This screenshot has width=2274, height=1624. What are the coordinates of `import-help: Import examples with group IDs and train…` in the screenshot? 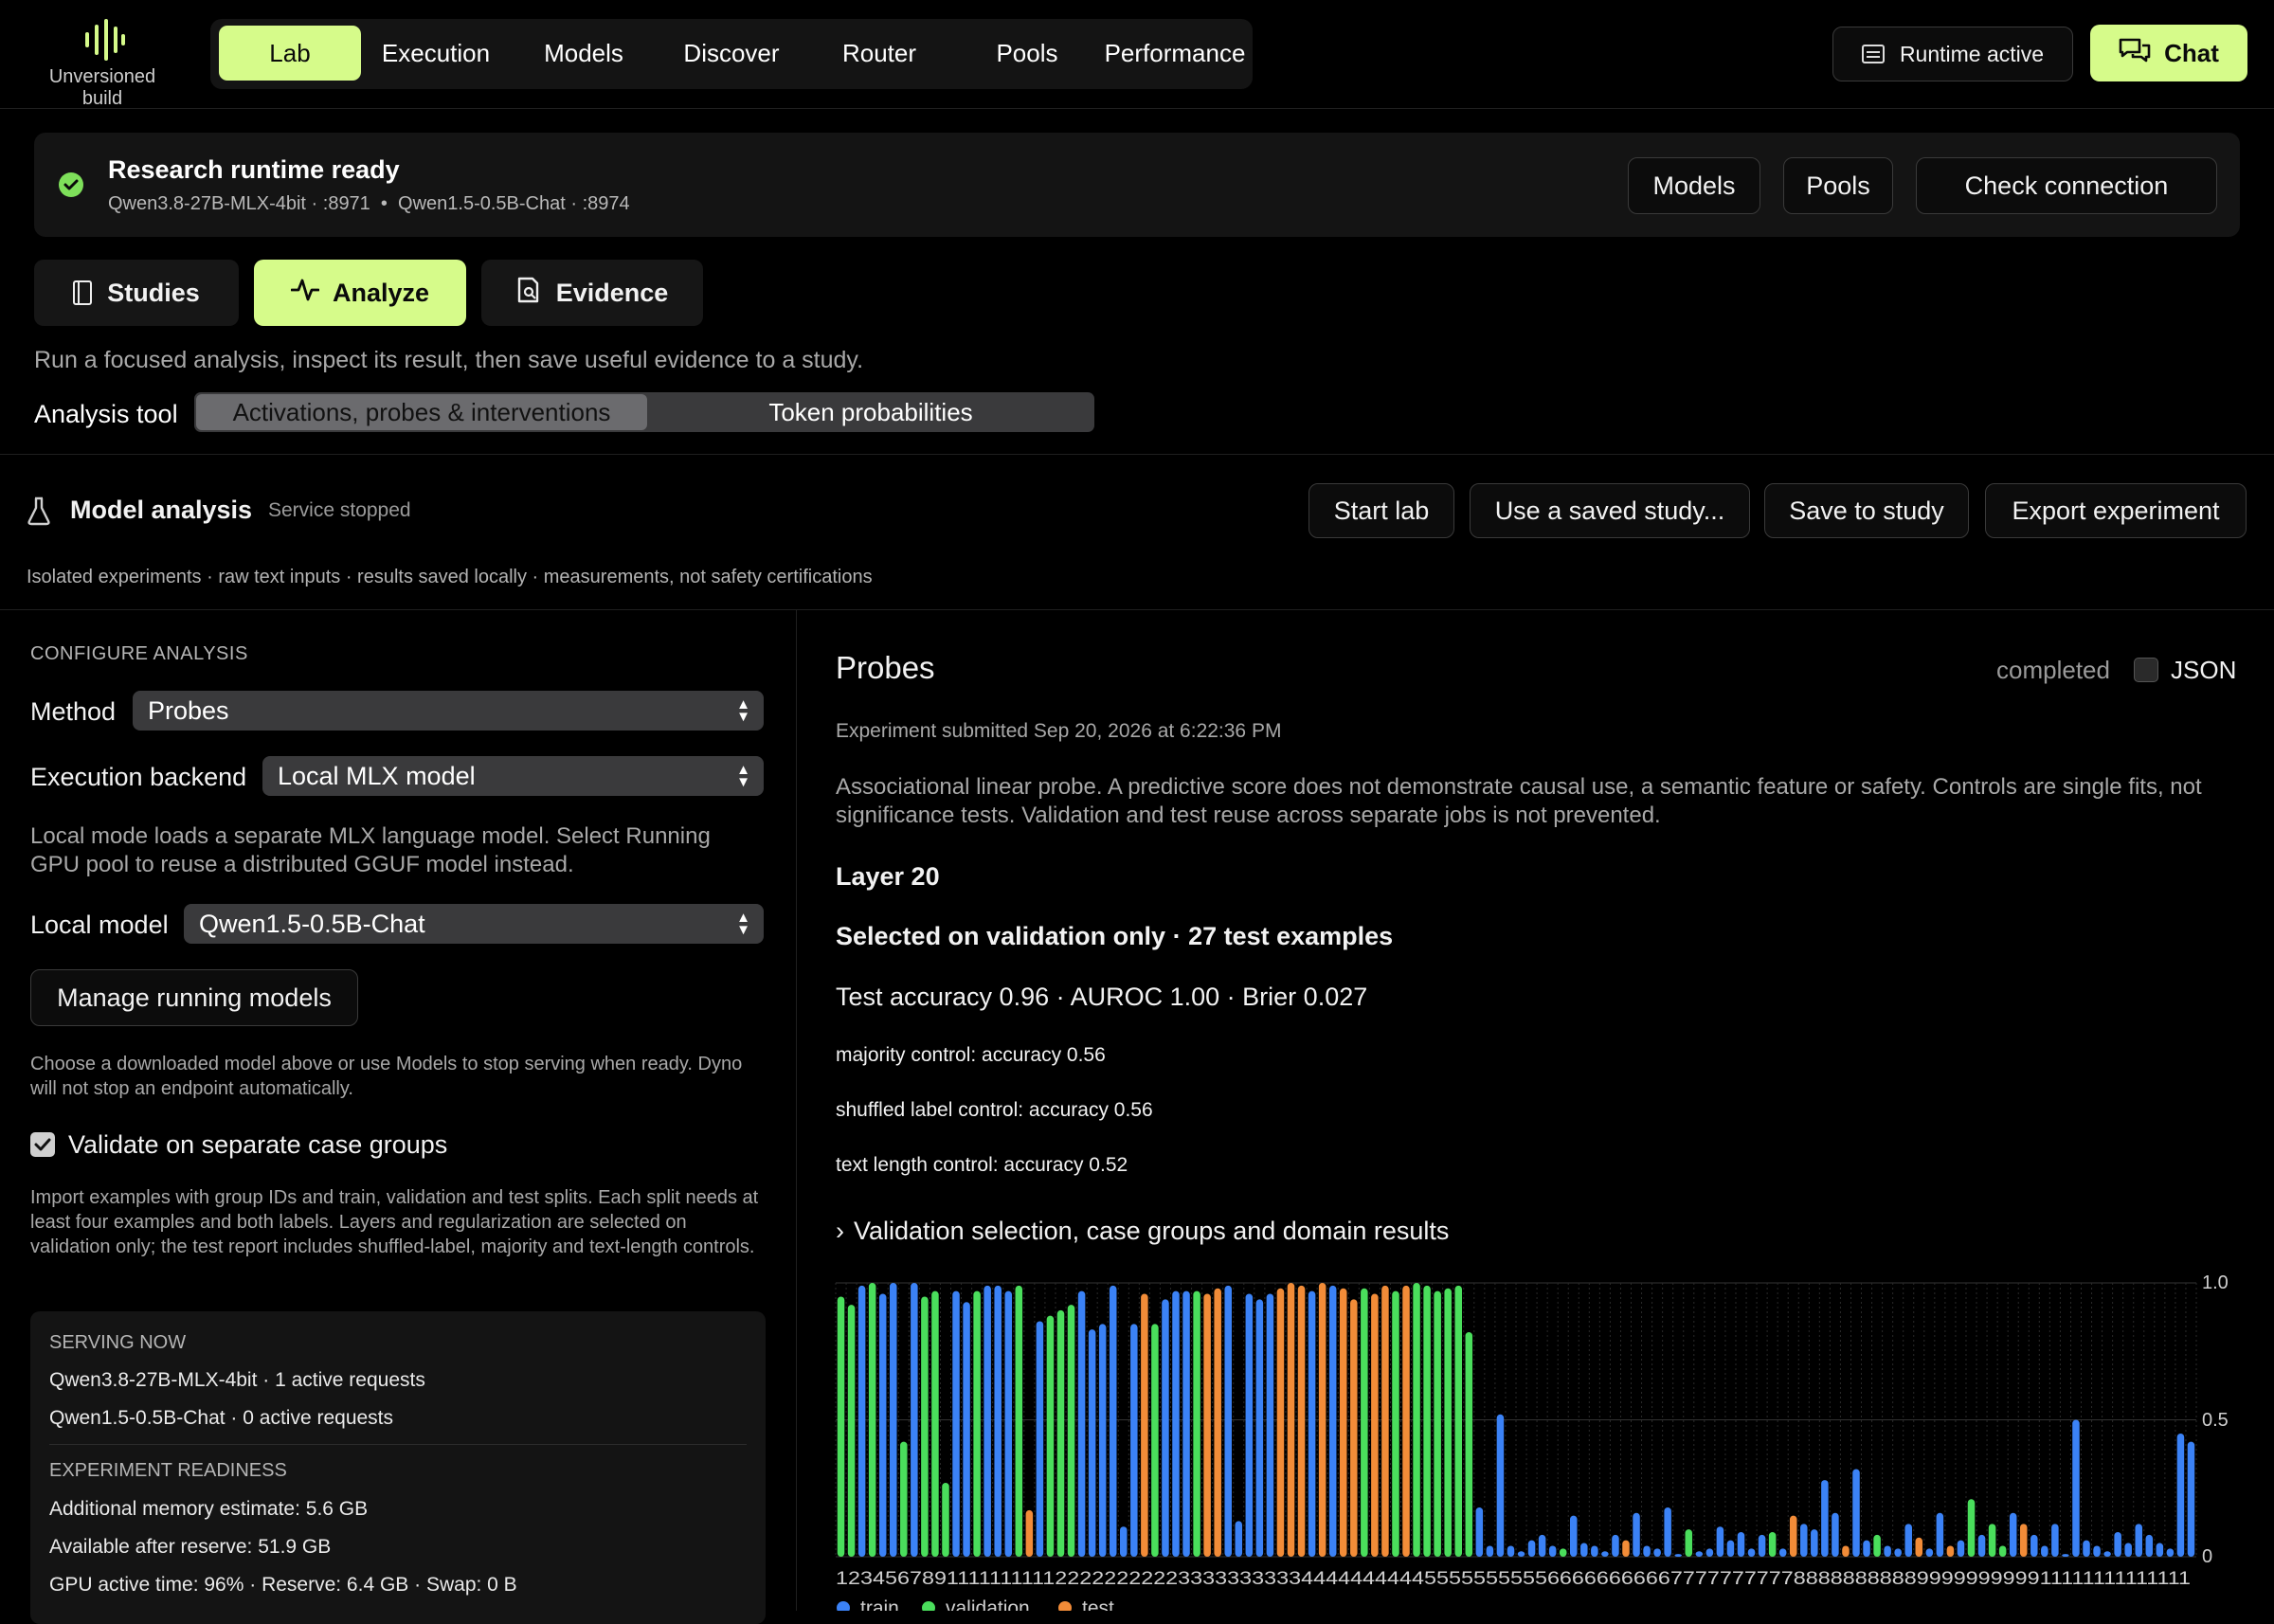 It's located at (394, 1222).